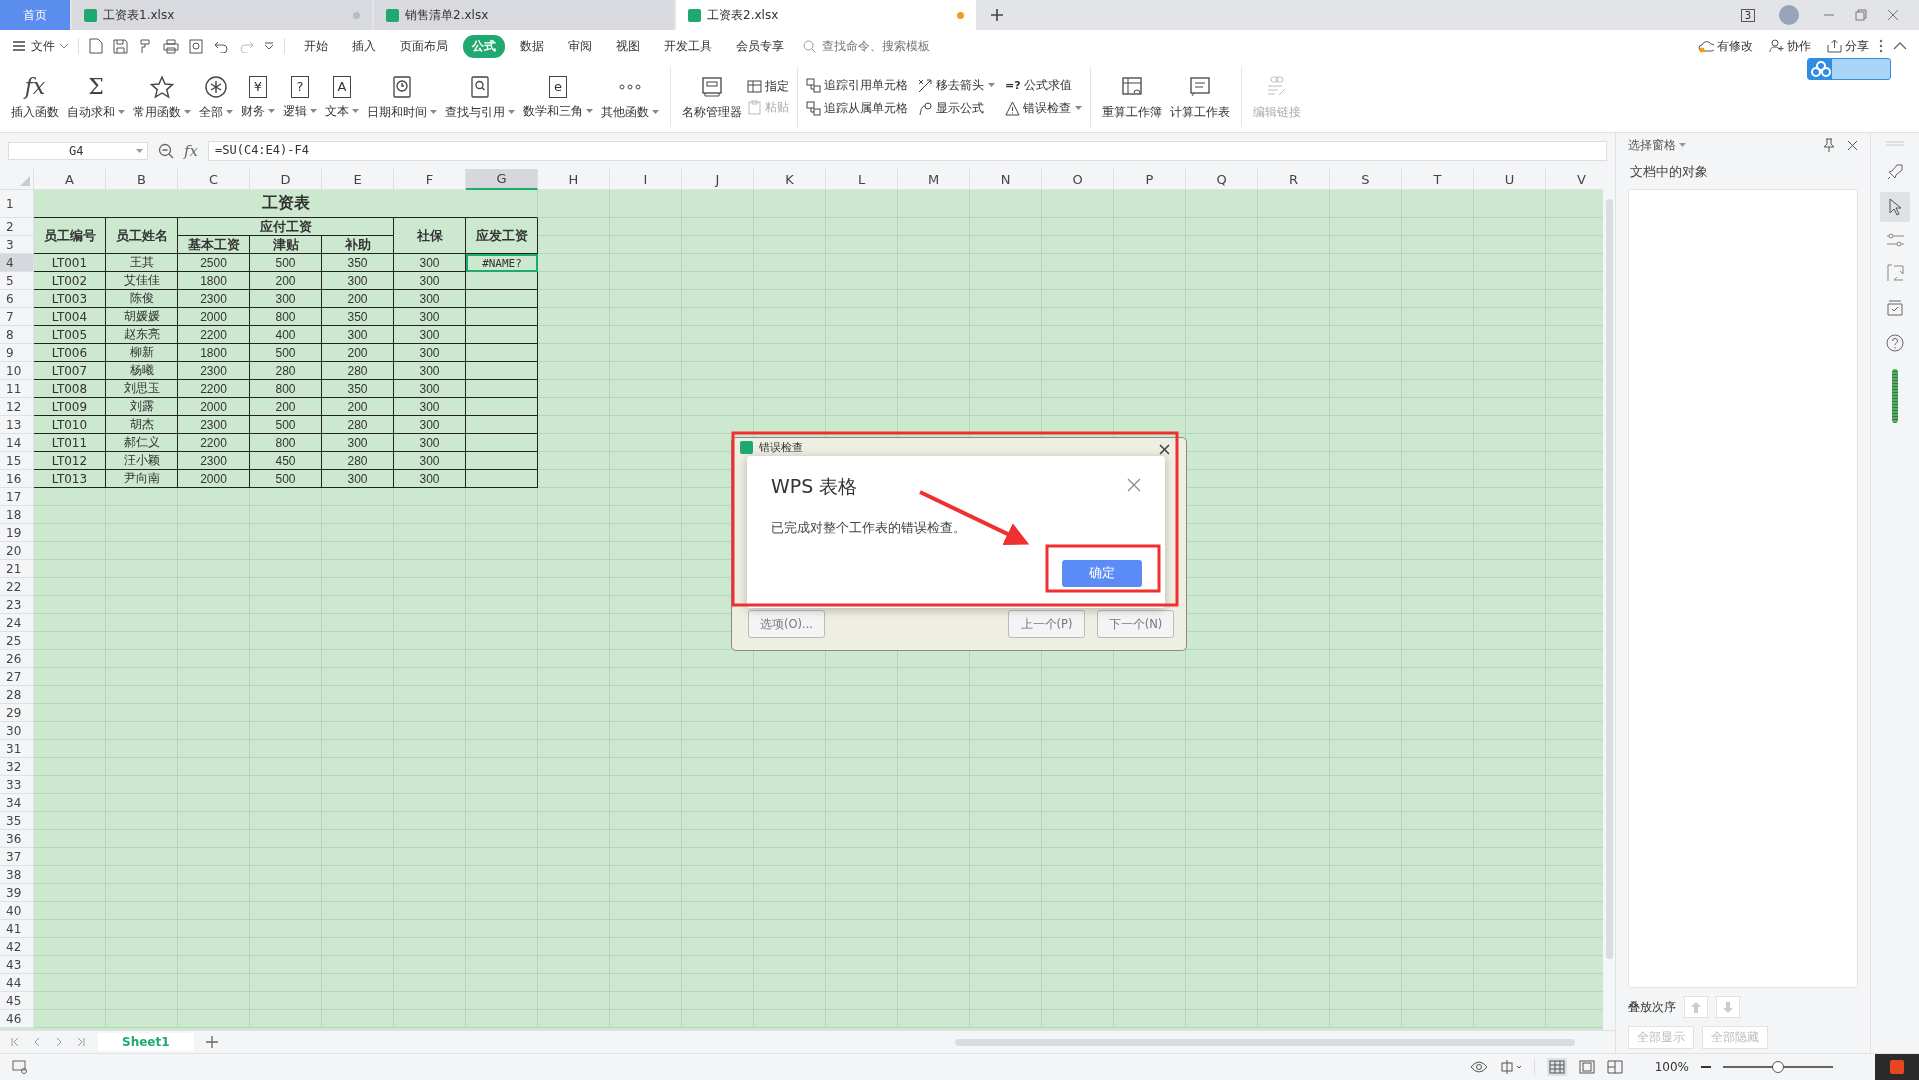 Image resolution: width=1919 pixels, height=1080 pixels. What do you see at coordinates (1478, 1067) in the screenshot?
I see `eye-icon` at bounding box center [1478, 1067].